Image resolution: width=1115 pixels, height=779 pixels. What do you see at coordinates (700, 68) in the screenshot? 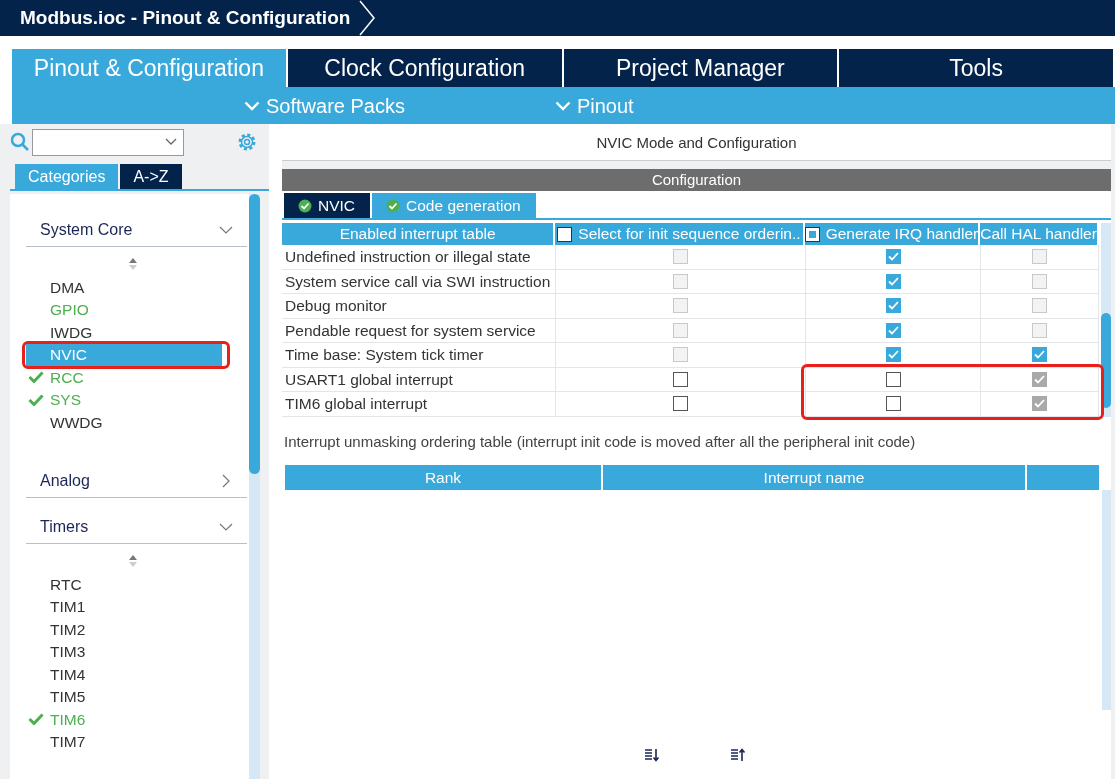
I see `tab: Project Manager` at bounding box center [700, 68].